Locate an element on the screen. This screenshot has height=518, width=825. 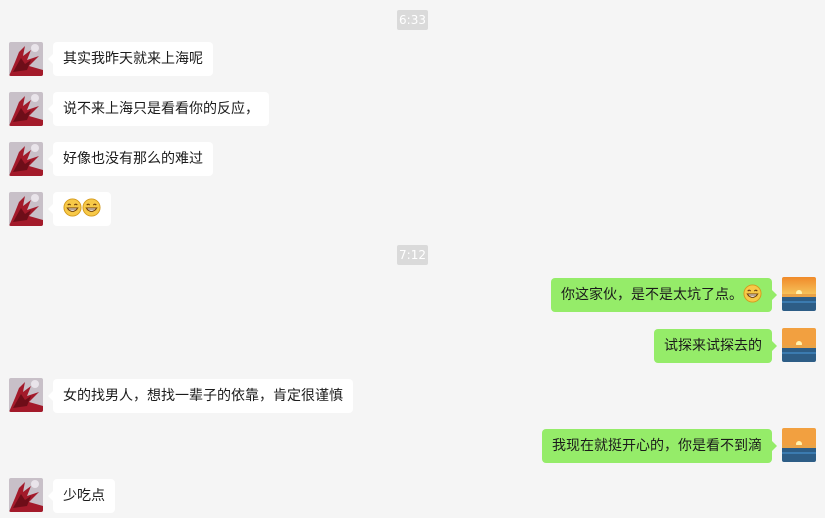
message-text: 少吃点 is located at coordinates (84, 496).